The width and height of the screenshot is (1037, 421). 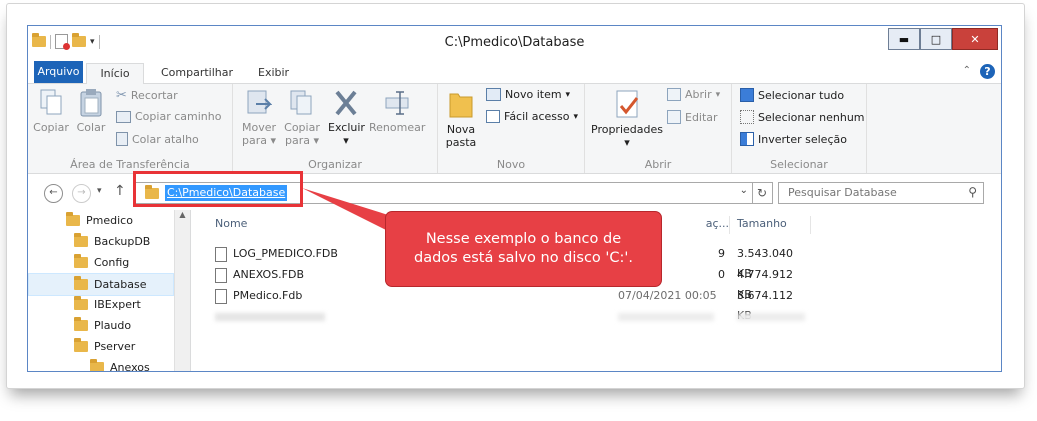 What do you see at coordinates (762, 224) in the screenshot?
I see `column-size: Tamanho` at bounding box center [762, 224].